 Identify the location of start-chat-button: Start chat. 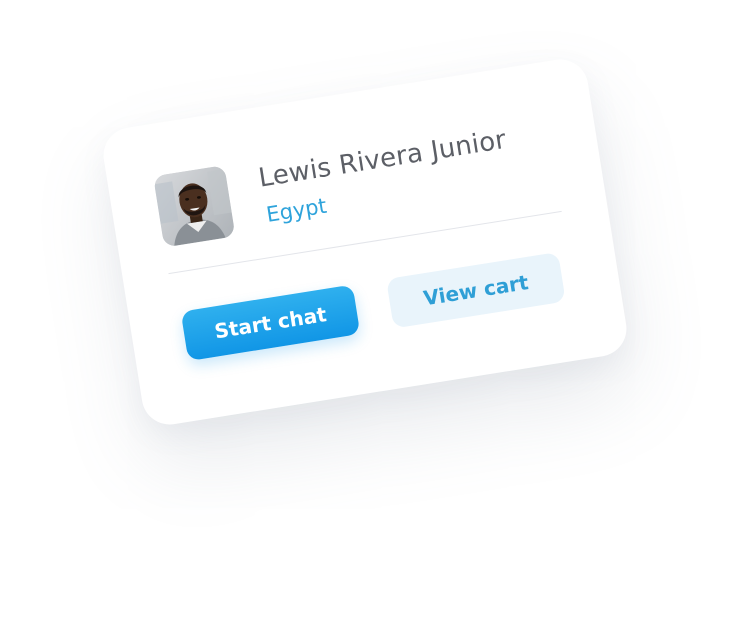
(270, 323).